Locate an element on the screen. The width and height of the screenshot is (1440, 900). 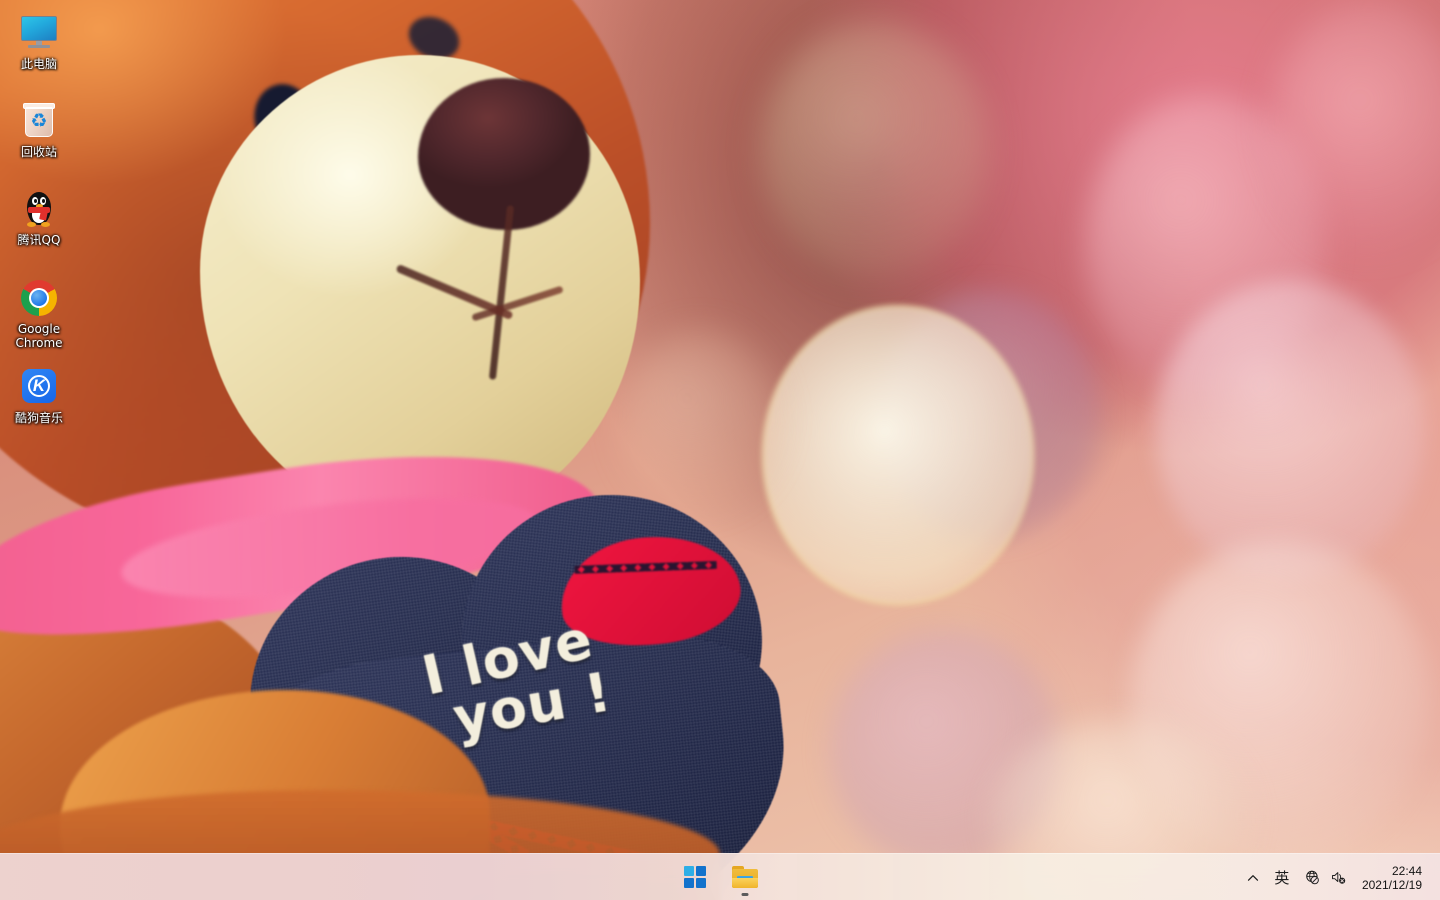
chevron-up-icon is located at coordinates (1253, 877).